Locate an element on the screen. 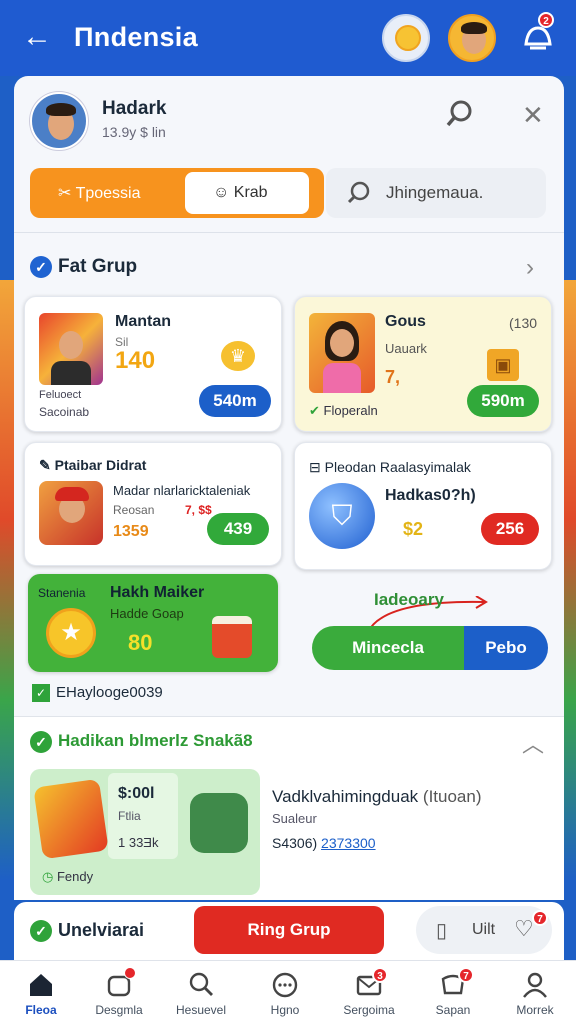 This screenshot has width=576, height=1024. nav-label: Hesuevel is located at coordinates (201, 1010).